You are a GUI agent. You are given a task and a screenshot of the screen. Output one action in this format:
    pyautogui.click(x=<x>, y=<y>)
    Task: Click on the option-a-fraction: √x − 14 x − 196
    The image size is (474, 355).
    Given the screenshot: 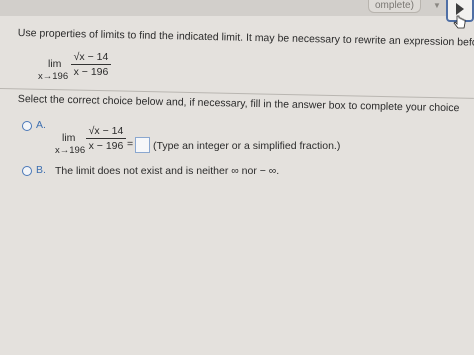 What is the action you would take?
    pyautogui.click(x=106, y=138)
    